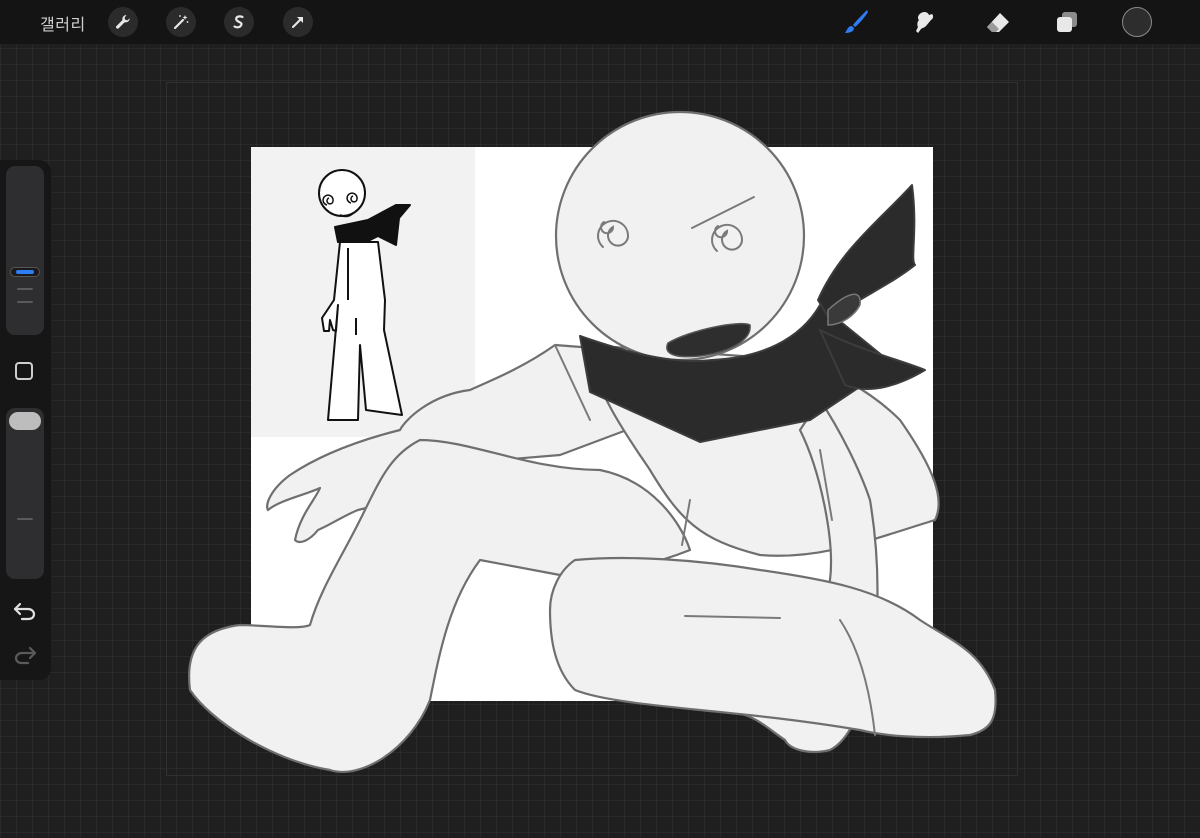 Image resolution: width=1200 pixels, height=838 pixels. I want to click on left-sidebar, so click(25, 420).